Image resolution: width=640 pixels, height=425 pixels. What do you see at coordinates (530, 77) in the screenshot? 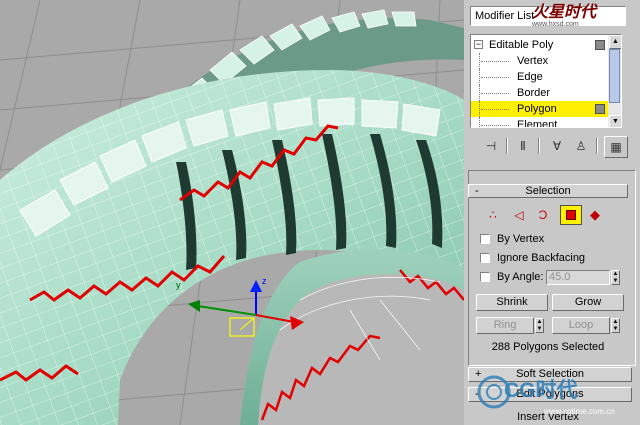
I see `stack-item-label: Edge` at bounding box center [530, 77].